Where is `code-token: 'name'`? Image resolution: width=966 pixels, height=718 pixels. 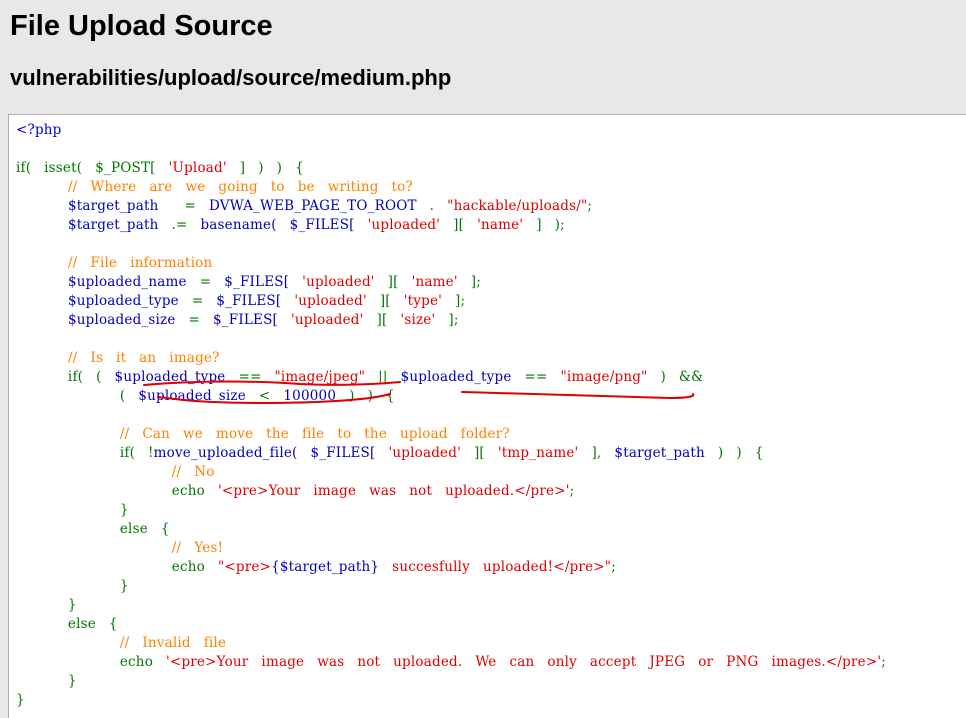
code-token: 'name' is located at coordinates (500, 225).